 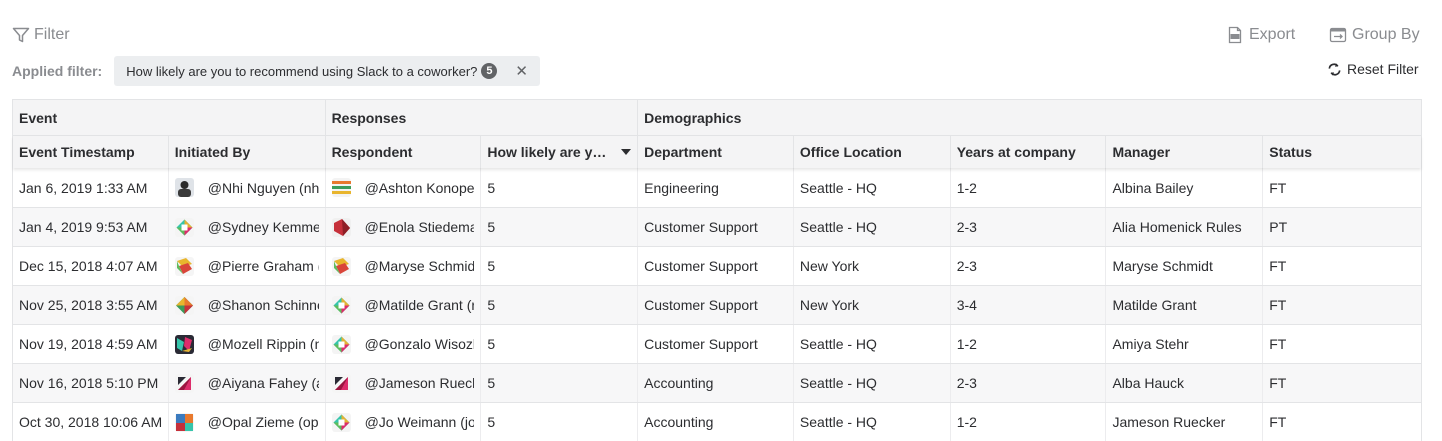 I want to click on cell-initiated-by: @Sydney Kemme, so click(x=247, y=227).